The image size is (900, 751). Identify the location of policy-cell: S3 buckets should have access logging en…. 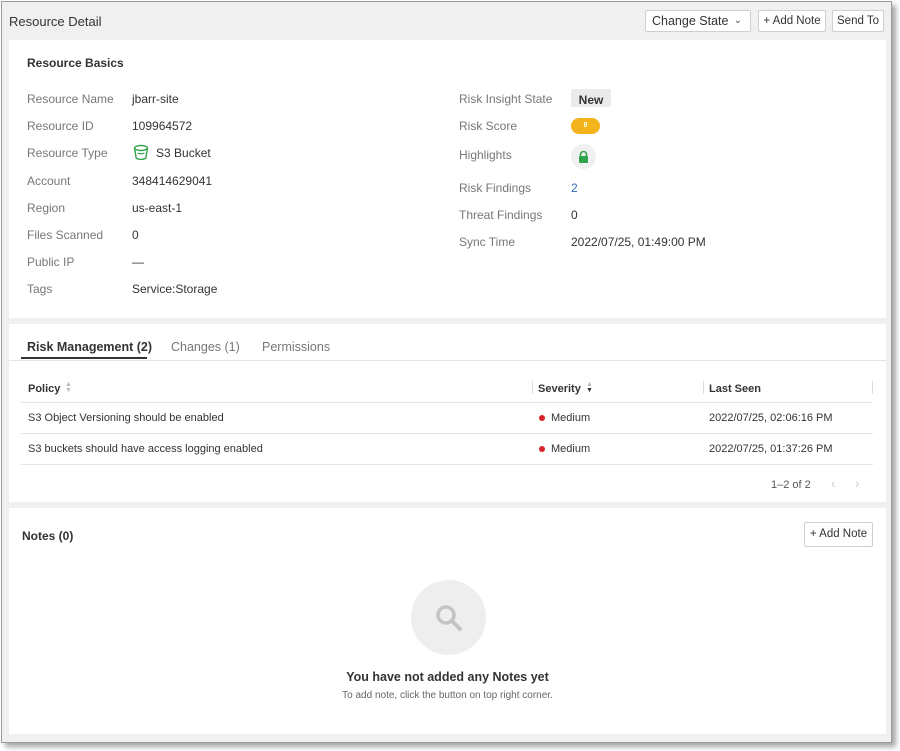
(145, 449).